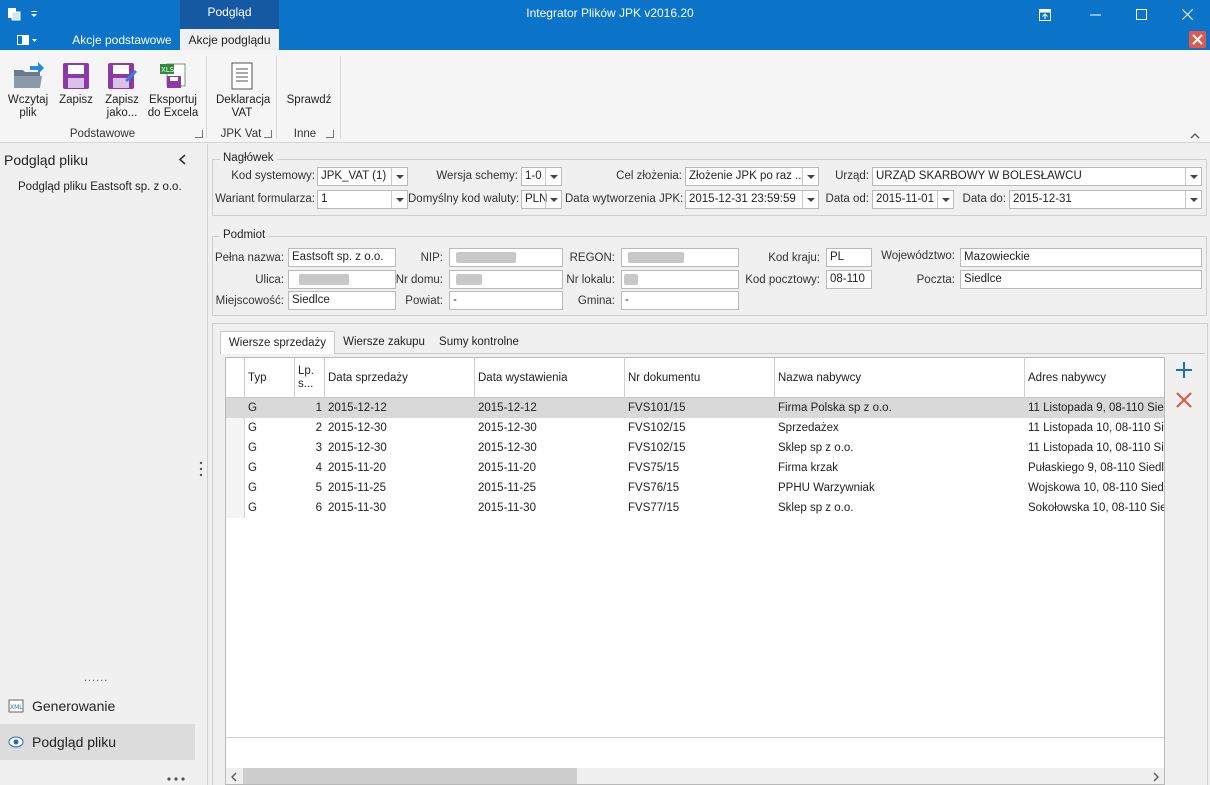 Image resolution: width=1210 pixels, height=785 pixels. Describe the element at coordinates (479, 342) in the screenshot. I see `tab-sumy-kontrolne: Sumy kontrolne` at that location.